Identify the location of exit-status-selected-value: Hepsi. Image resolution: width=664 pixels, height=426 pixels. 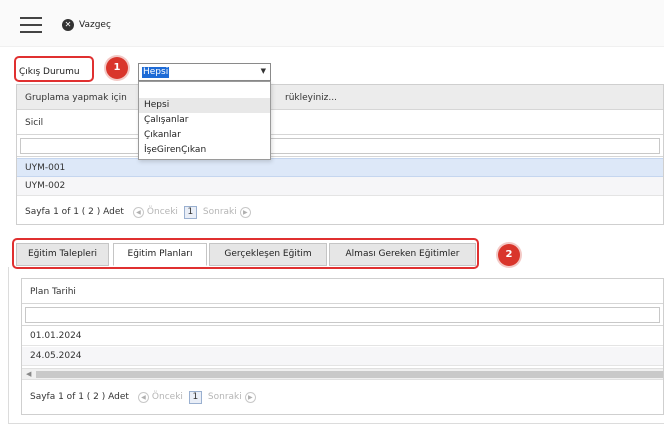
(156, 72).